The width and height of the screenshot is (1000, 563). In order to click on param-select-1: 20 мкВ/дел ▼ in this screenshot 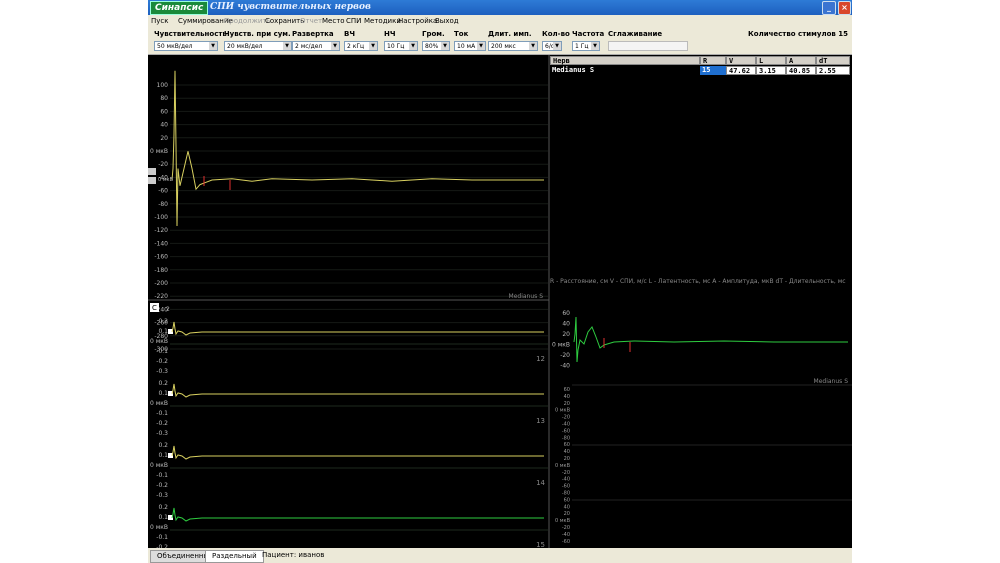, I will do `click(258, 46)`.